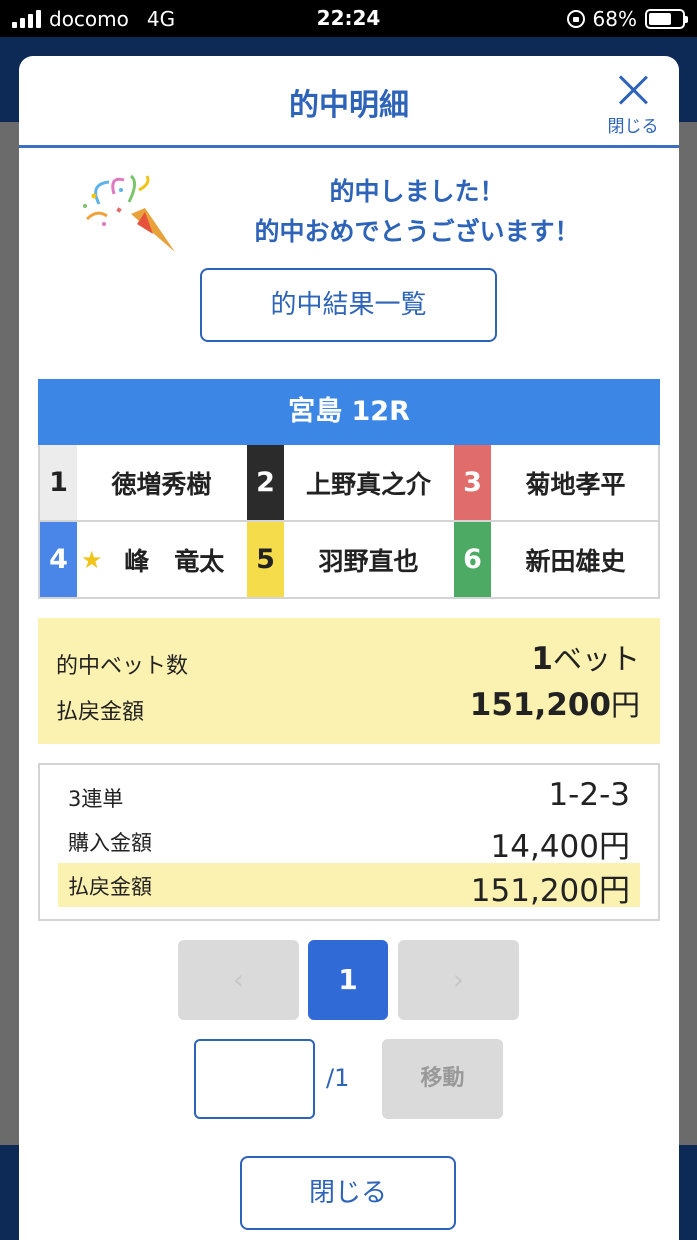 The height and width of the screenshot is (1240, 697). I want to click on close-label: 閉じる, so click(633, 127).